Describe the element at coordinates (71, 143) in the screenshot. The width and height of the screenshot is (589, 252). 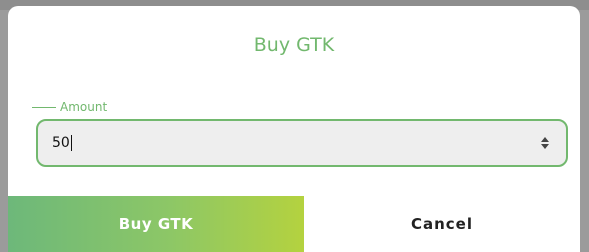
I see `text-caret` at that location.